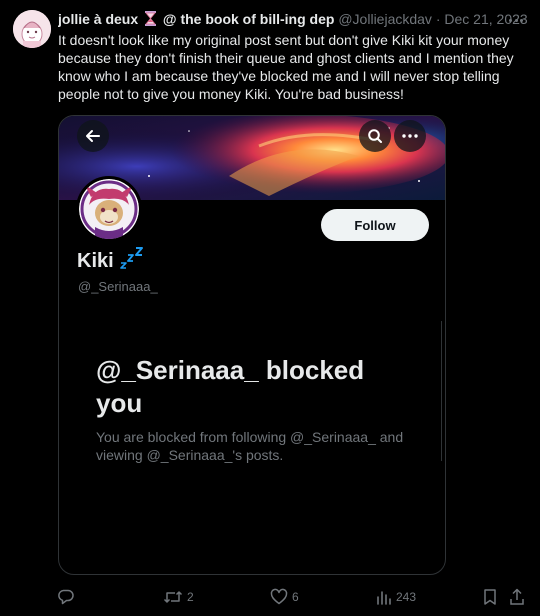 Image resolution: width=540 pixels, height=616 pixels. What do you see at coordinates (98, 19) in the screenshot?
I see `author-name: jollie à deux` at bounding box center [98, 19].